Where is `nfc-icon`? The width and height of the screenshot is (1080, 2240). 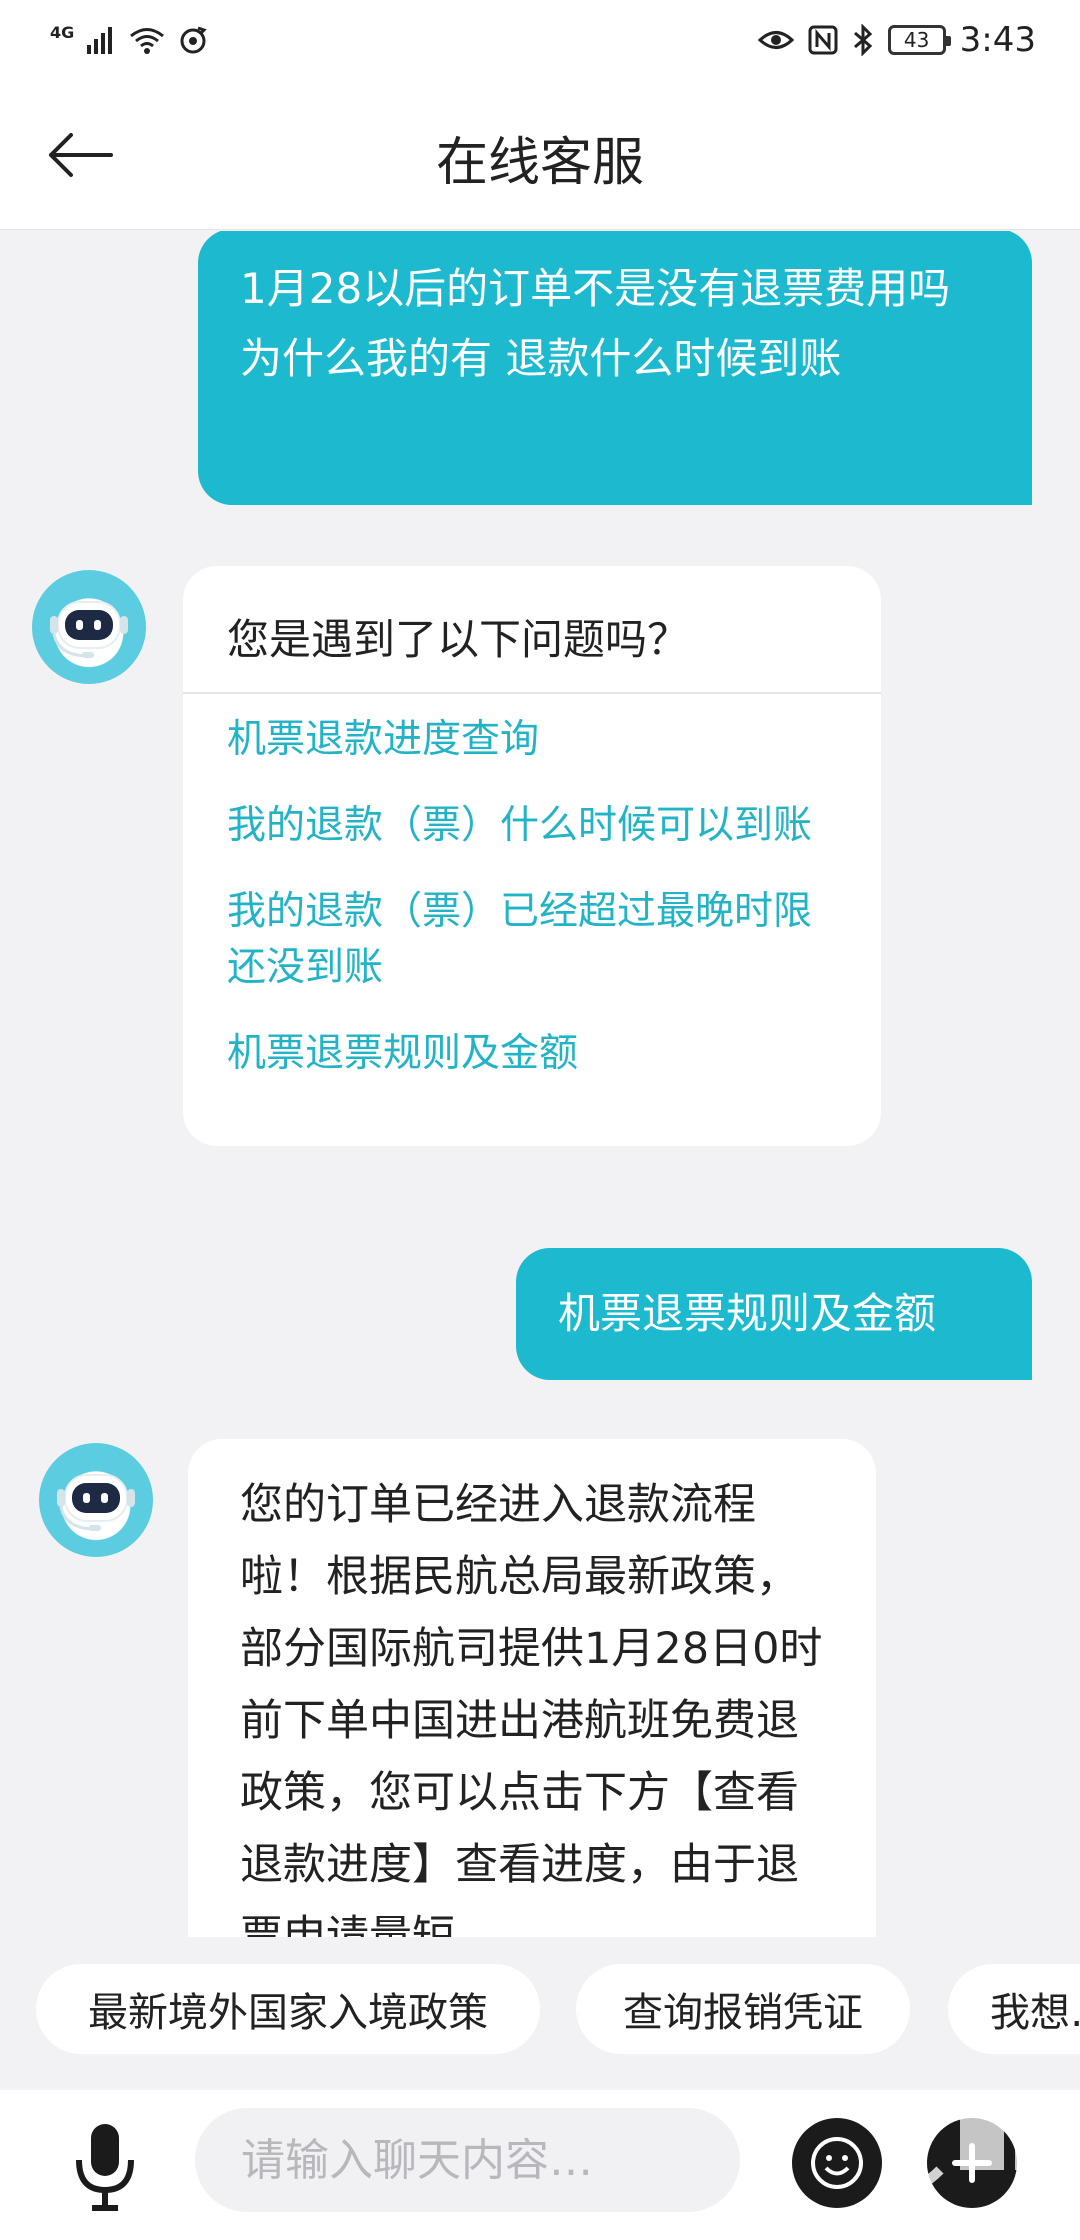 nfc-icon is located at coordinates (823, 40).